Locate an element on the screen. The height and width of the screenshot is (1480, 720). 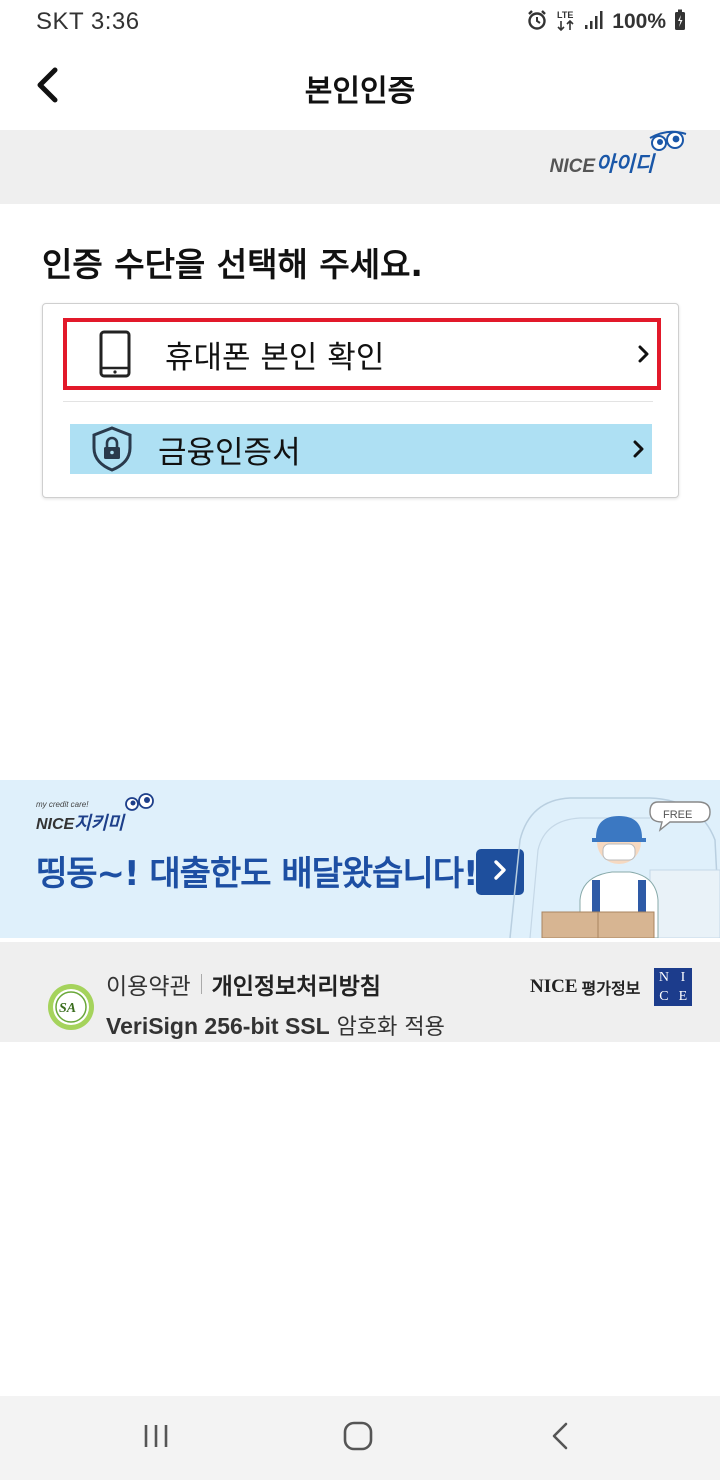
svg-text: SA is located at coordinates (67, 1008).